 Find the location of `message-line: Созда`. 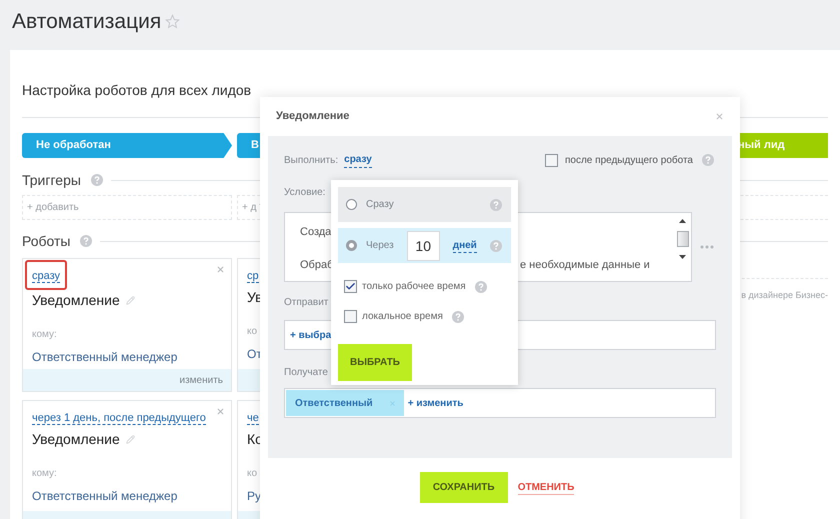

message-line: Созда is located at coordinates (316, 232).